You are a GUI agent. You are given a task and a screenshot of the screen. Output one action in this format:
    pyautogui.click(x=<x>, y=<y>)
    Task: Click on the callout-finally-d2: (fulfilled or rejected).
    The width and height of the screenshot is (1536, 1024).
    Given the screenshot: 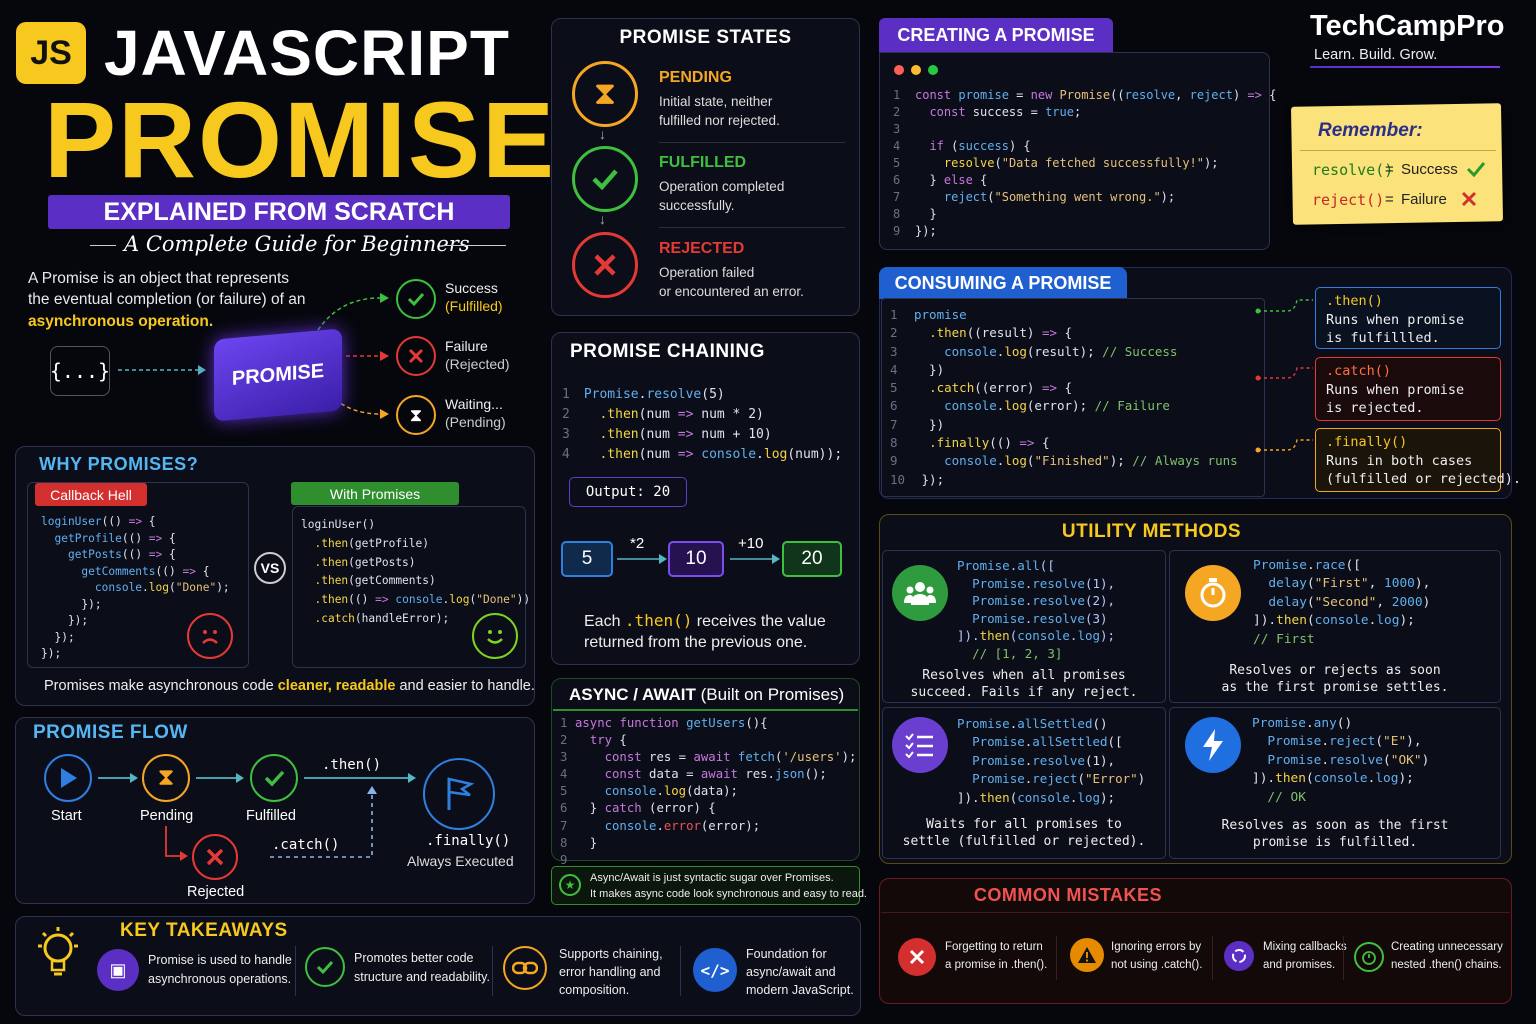 What is the action you would take?
    pyautogui.click(x=1424, y=479)
    